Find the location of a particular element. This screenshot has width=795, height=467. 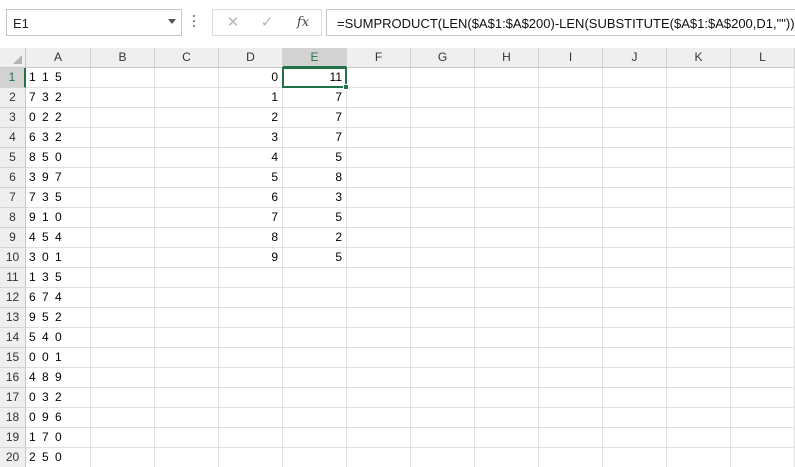

cell-h10 is located at coordinates (507, 258).